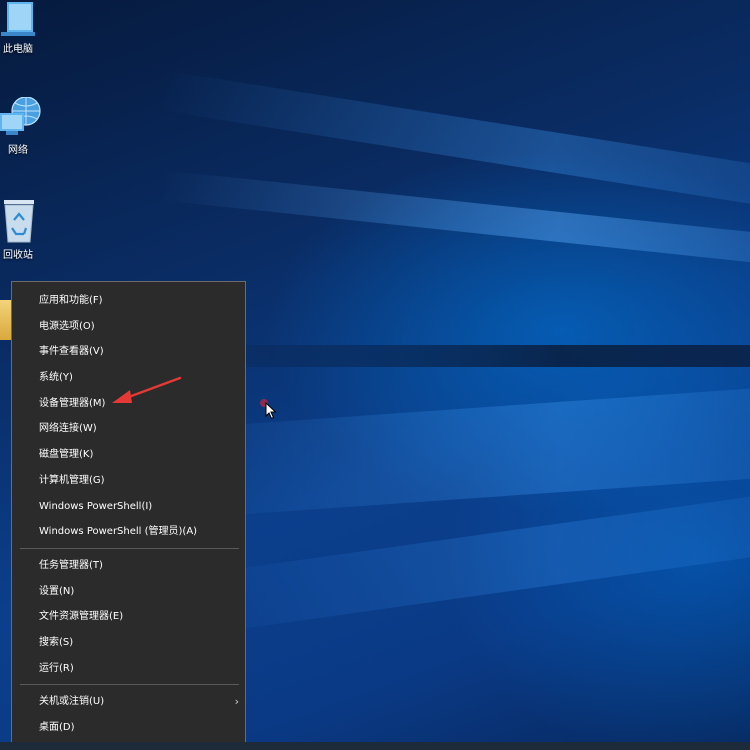  Describe the element at coordinates (18, 255) in the screenshot. I see `desktop-icon-label: 回收站` at that location.